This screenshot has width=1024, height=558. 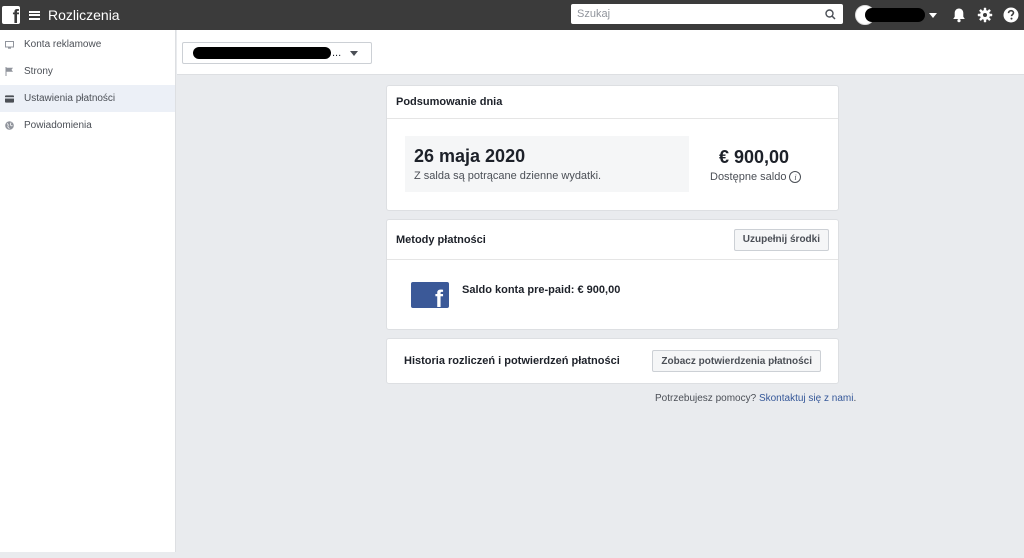 What do you see at coordinates (430, 295) in the screenshot?
I see `facebook-payment-icon: f` at bounding box center [430, 295].